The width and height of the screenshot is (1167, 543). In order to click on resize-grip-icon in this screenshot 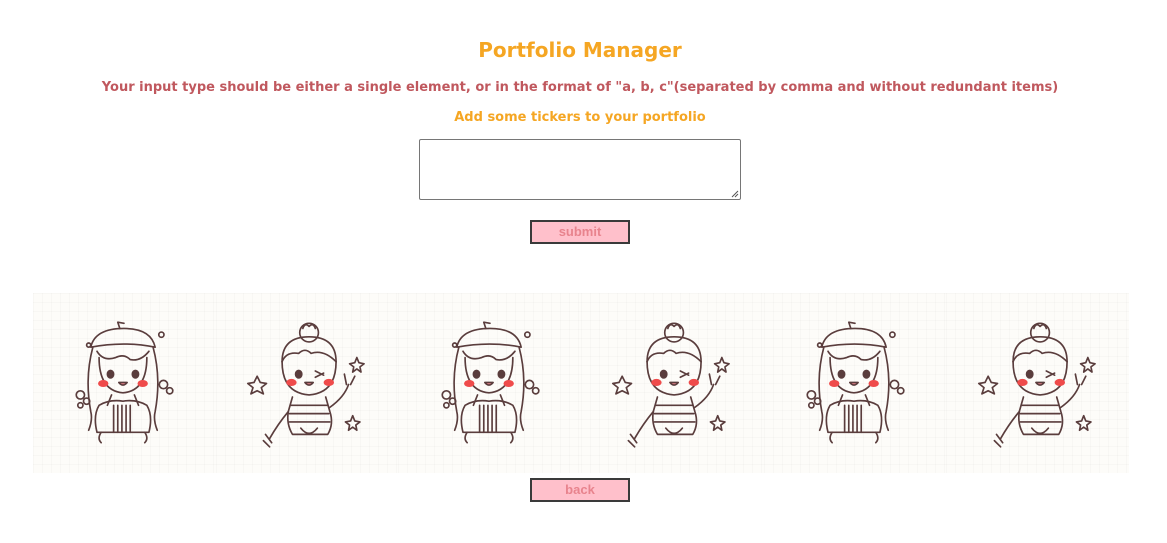, I will do `click(734, 193)`.